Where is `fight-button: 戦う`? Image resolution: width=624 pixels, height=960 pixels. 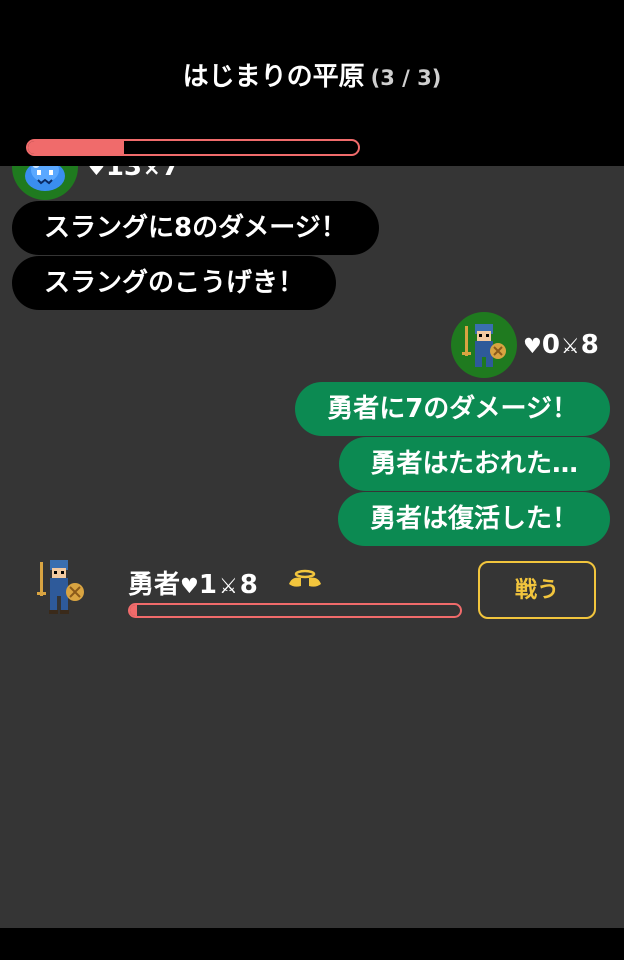
fight-button: 戦う is located at coordinates (537, 590).